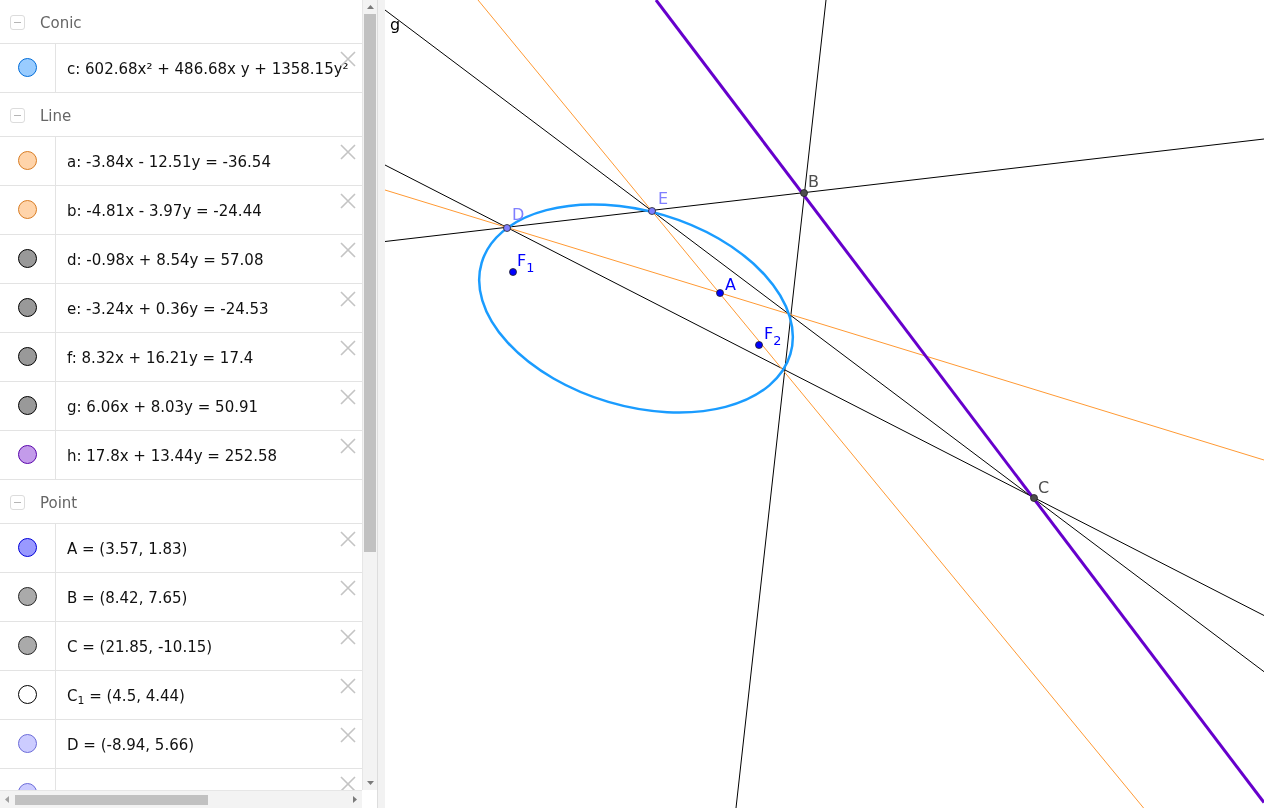 This screenshot has height=808, width=1264. I want to click on point-label: D, so click(518, 215).